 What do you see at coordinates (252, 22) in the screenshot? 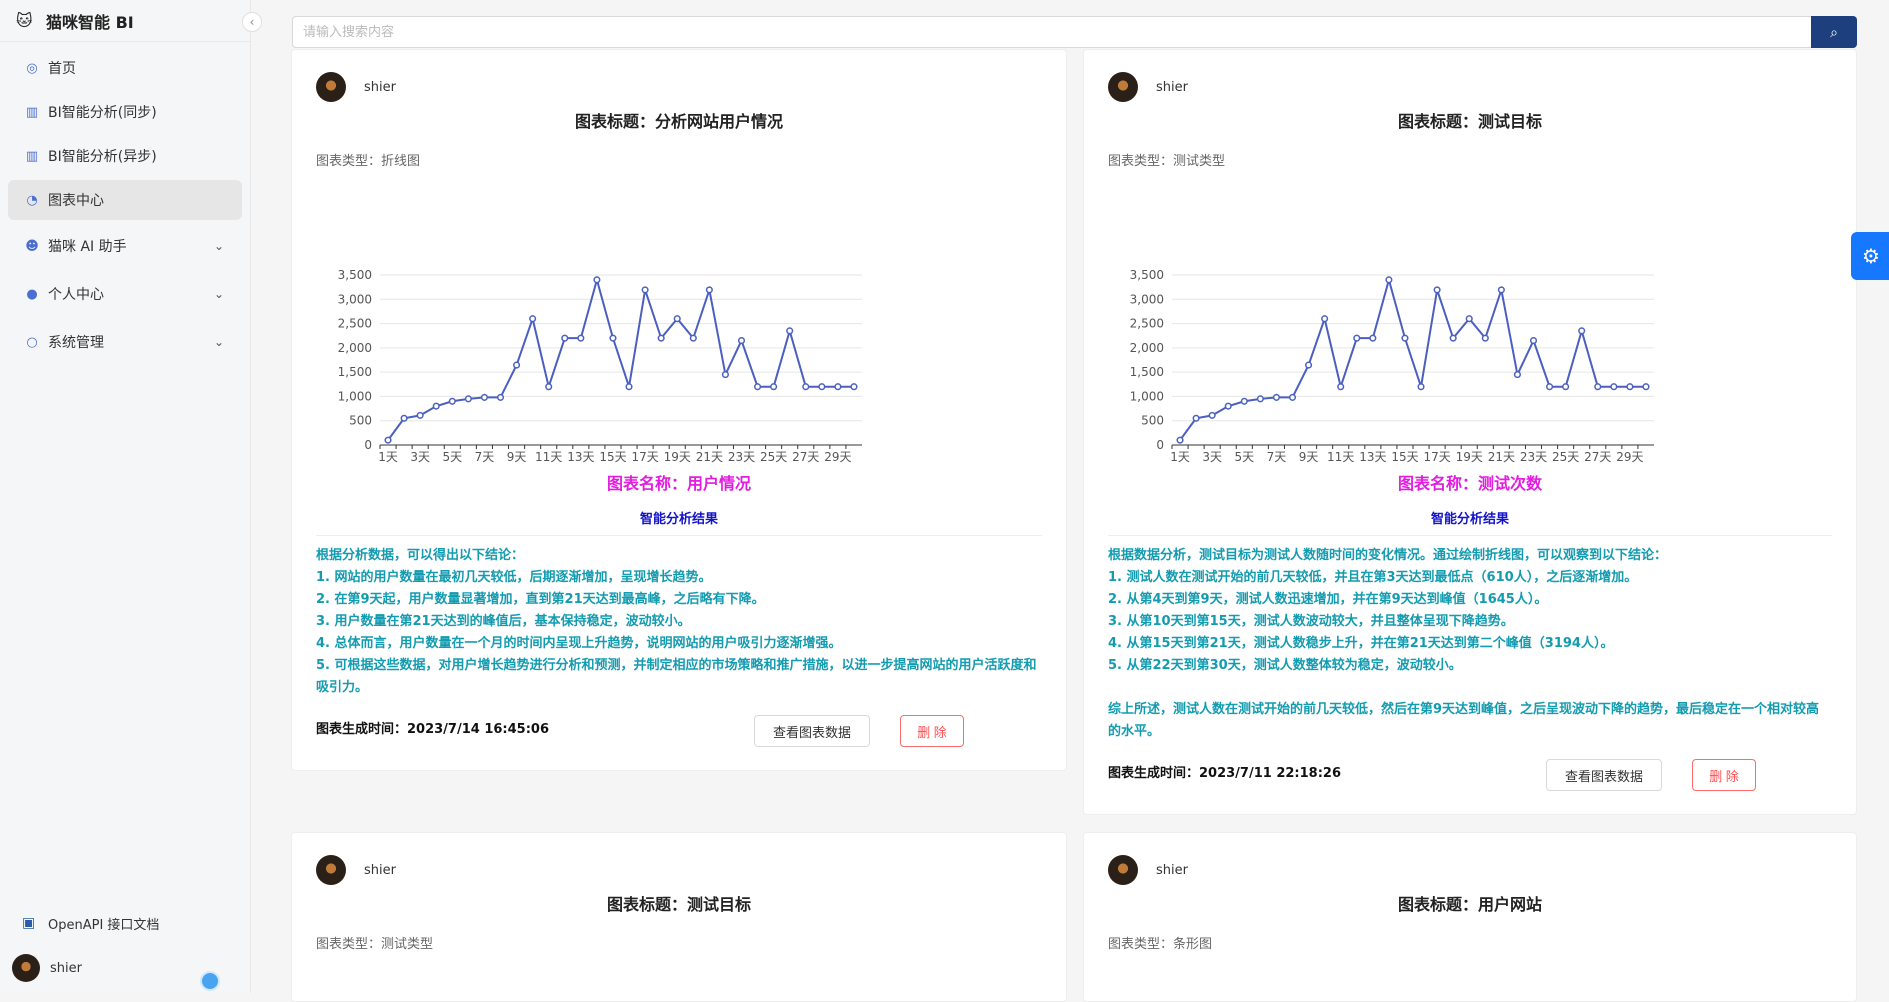
I see `collapse-sidebar-button: ‹` at bounding box center [252, 22].